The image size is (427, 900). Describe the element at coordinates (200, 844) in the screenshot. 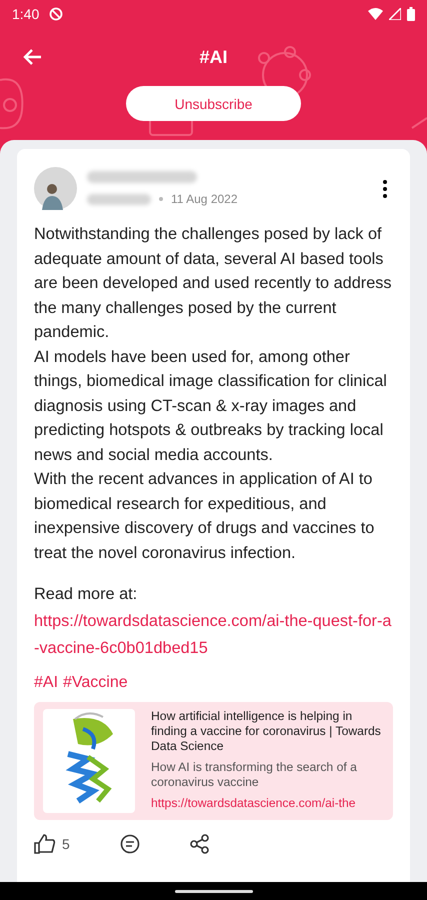

I see `share-icon` at that location.